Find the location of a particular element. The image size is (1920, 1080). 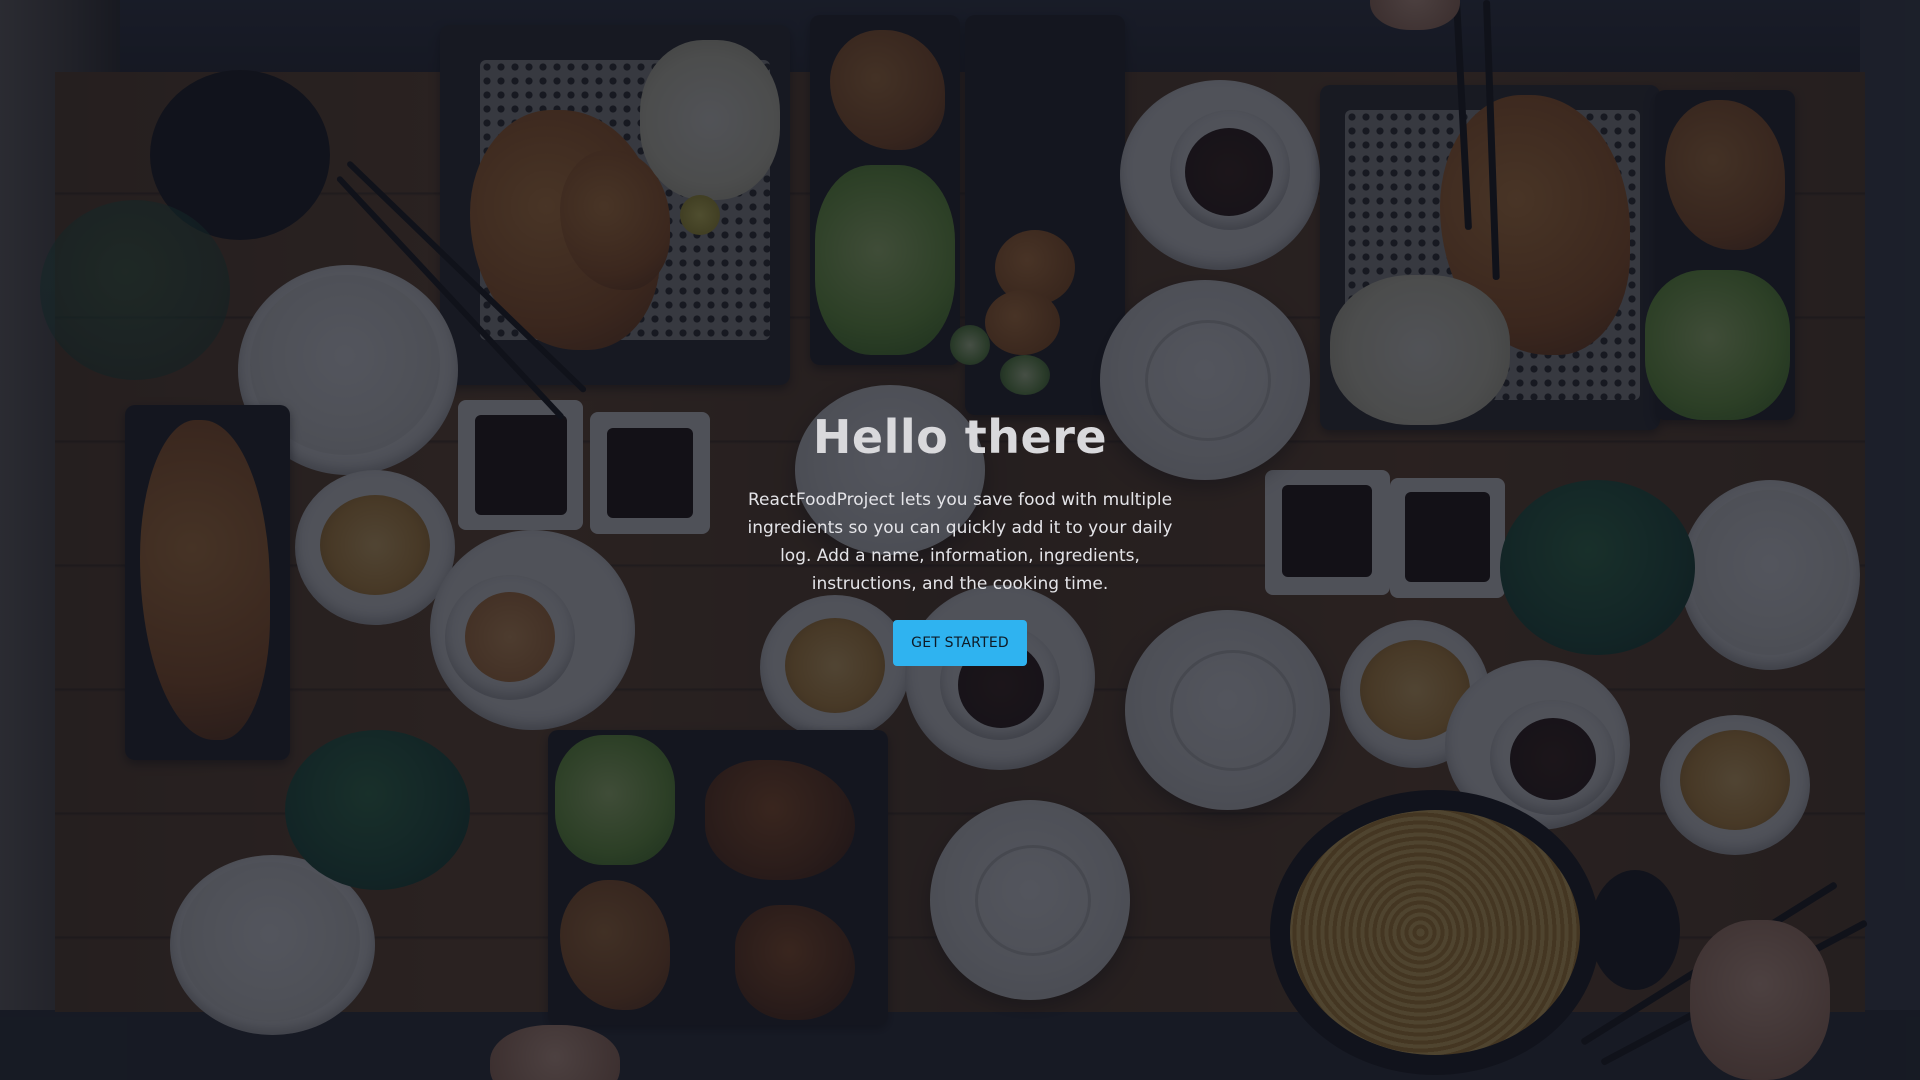

hero-title: Hello there is located at coordinates (960, 437).